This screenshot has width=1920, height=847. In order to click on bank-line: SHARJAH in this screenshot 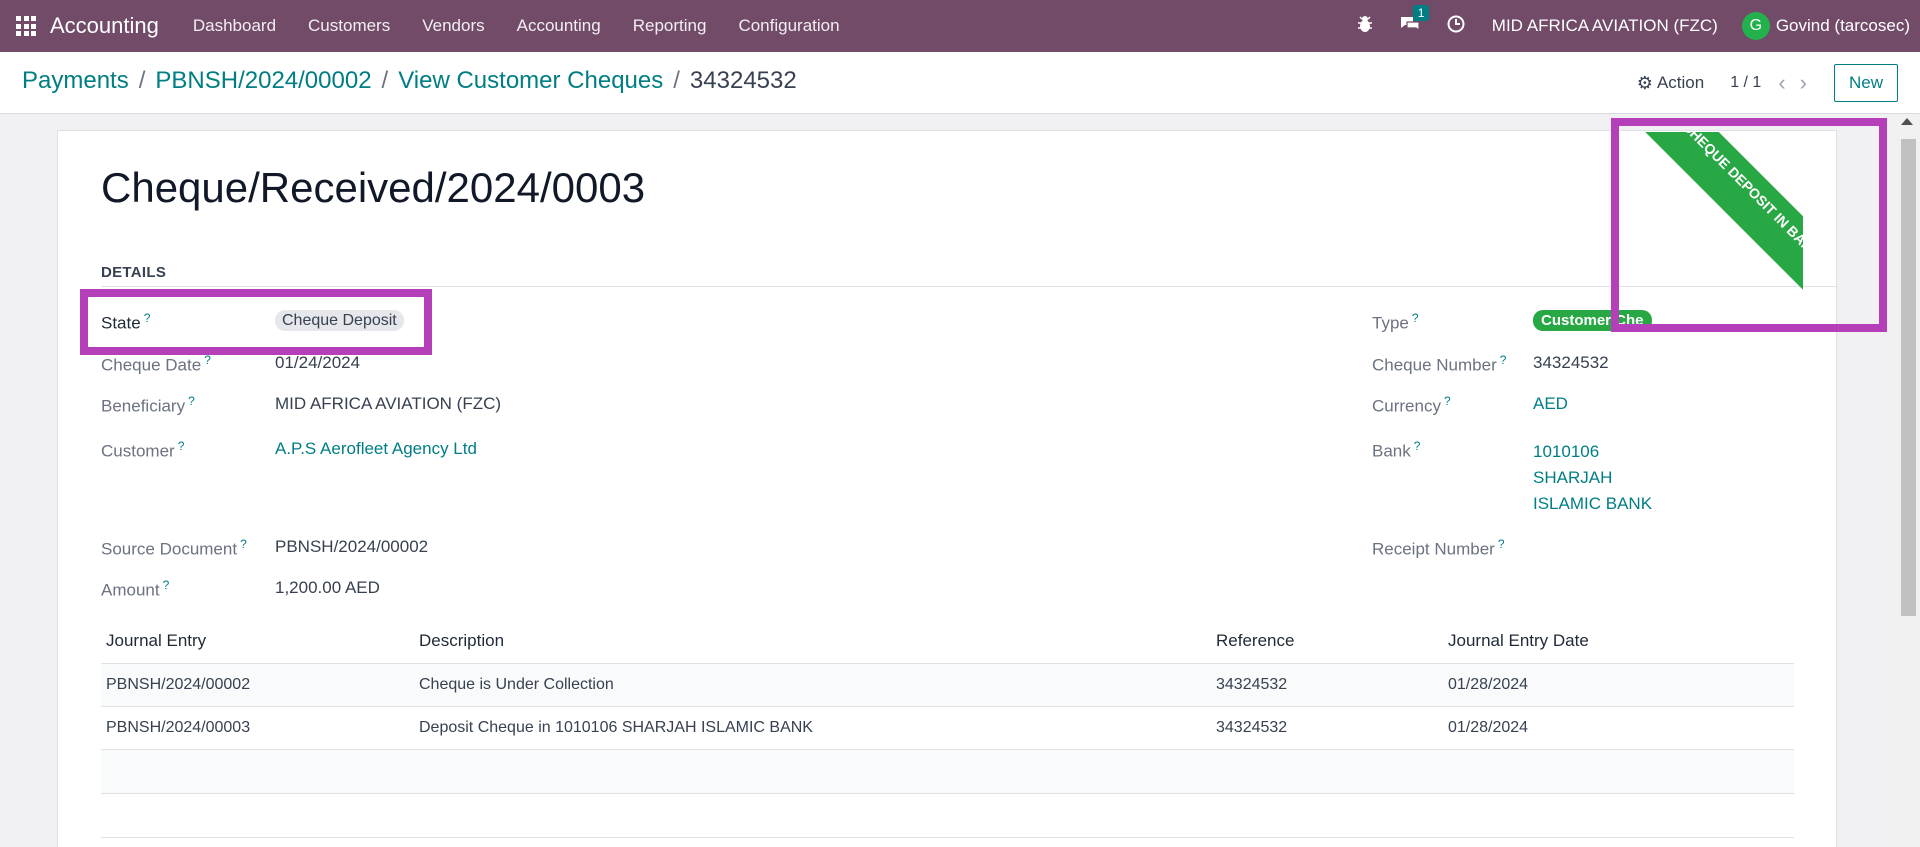, I will do `click(1573, 477)`.